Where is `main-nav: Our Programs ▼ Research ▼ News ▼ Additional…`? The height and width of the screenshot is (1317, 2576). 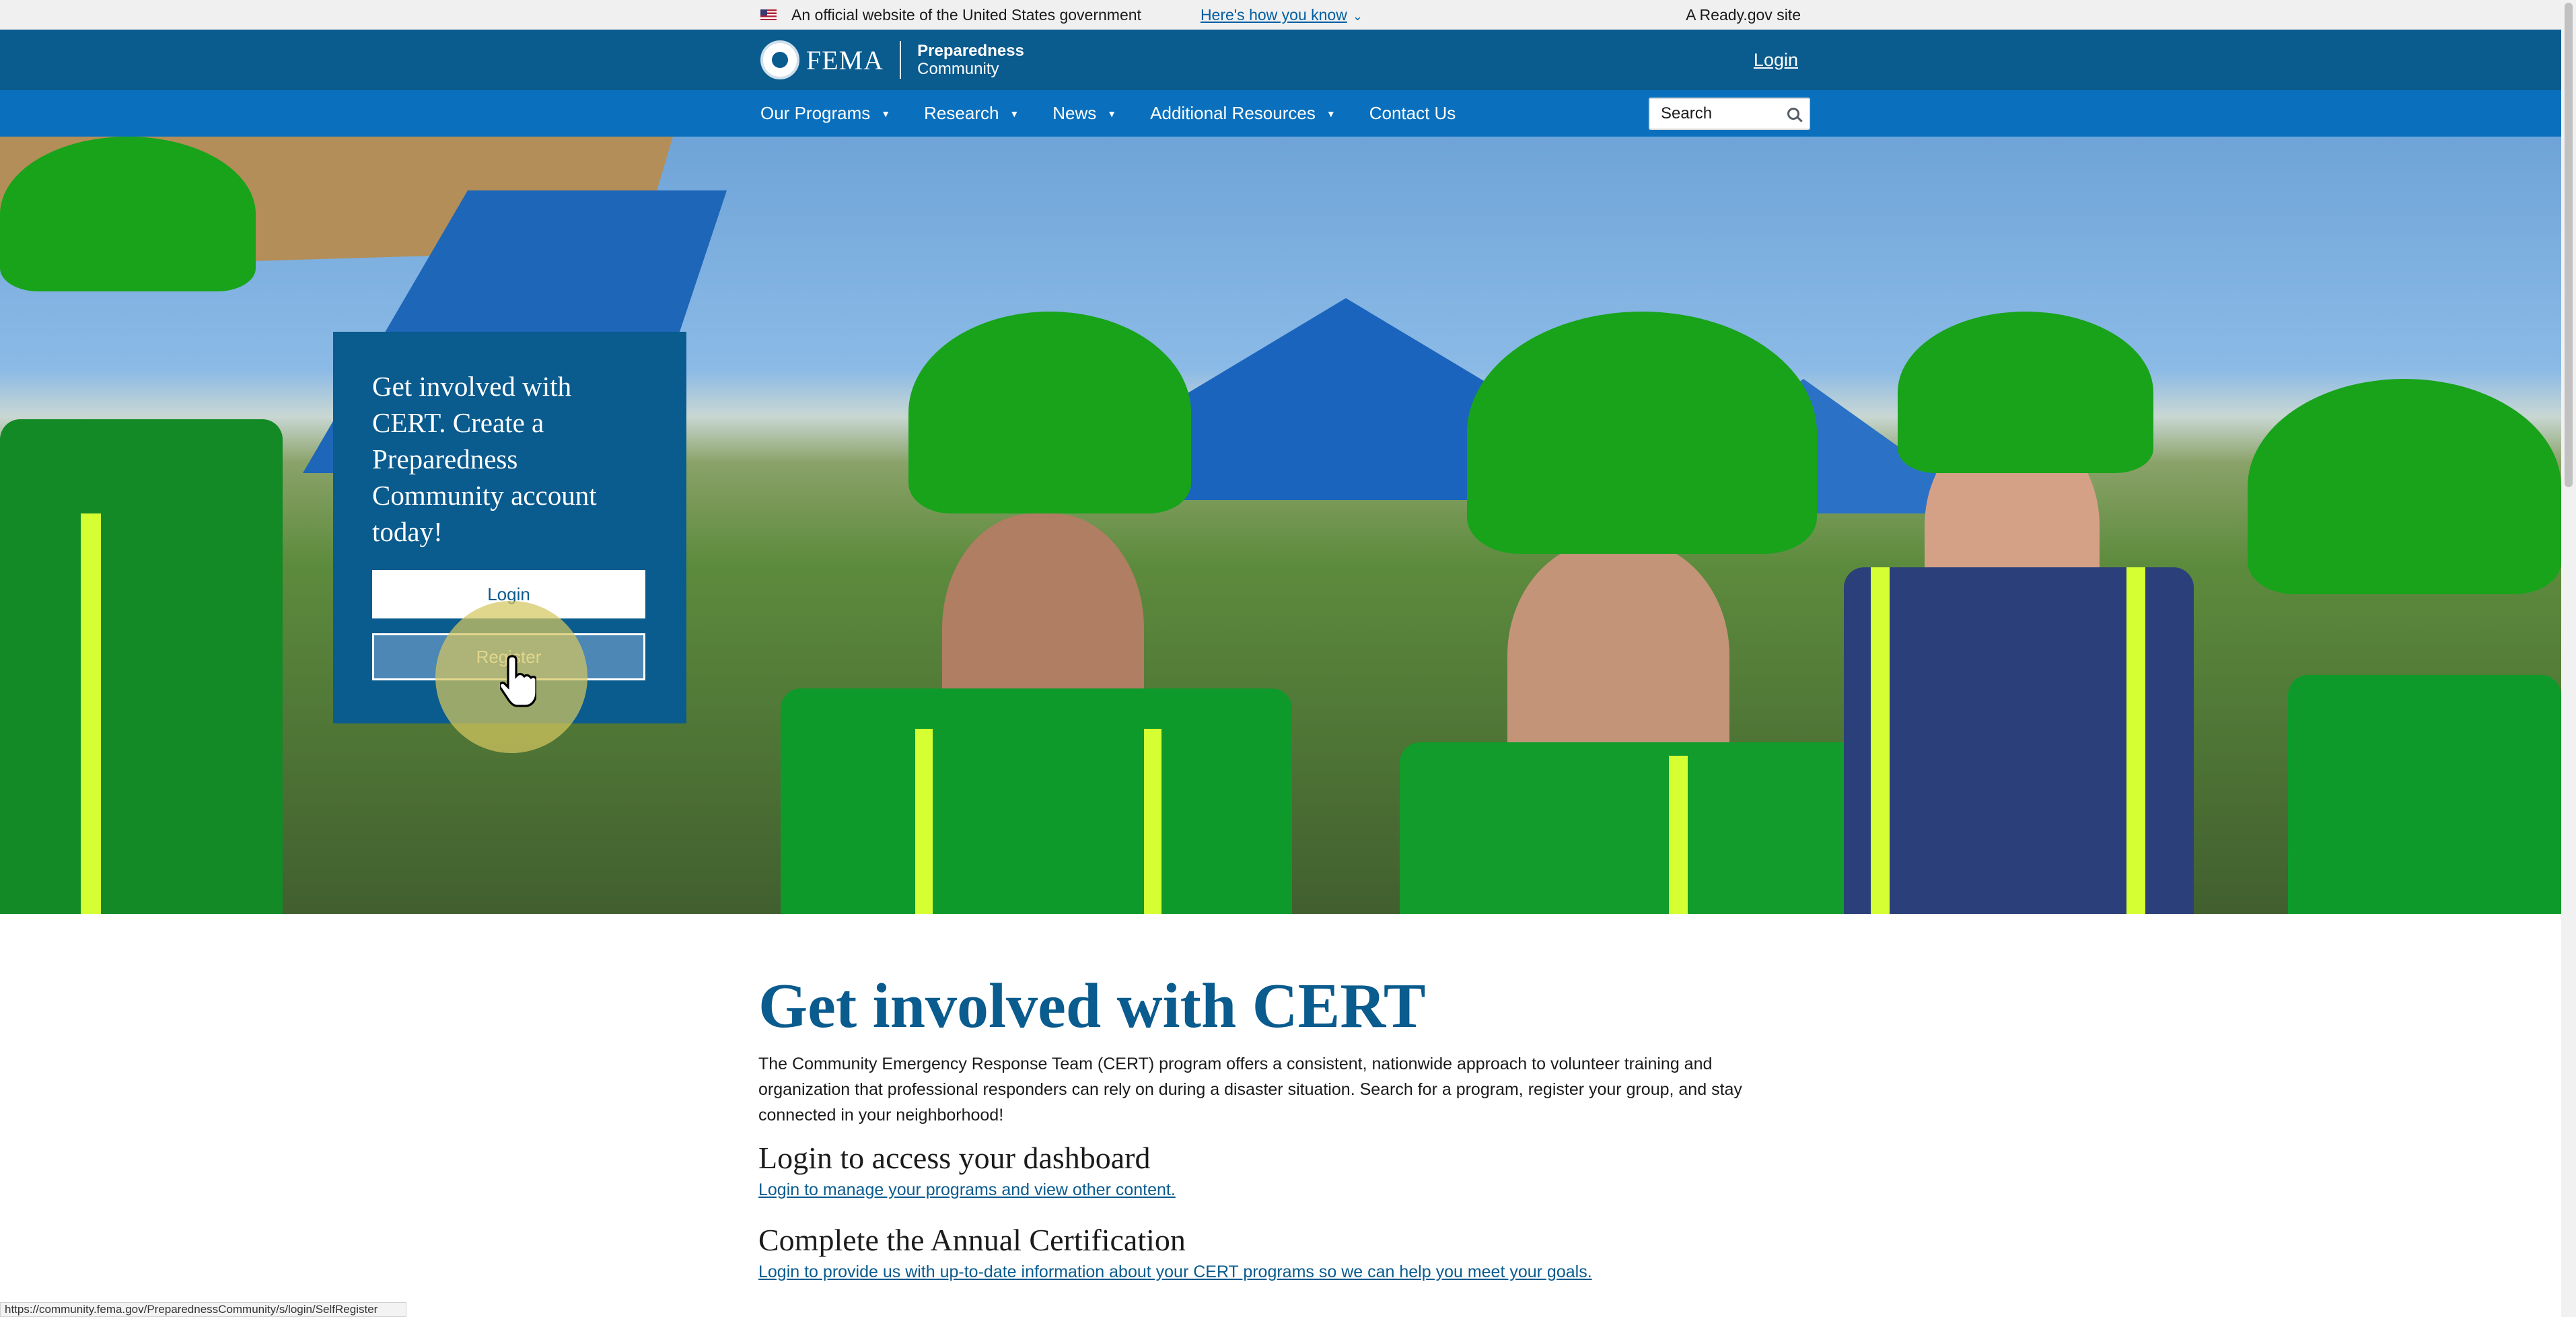 main-nav: Our Programs ▼ Research ▼ News ▼ Additional… is located at coordinates (1280, 113).